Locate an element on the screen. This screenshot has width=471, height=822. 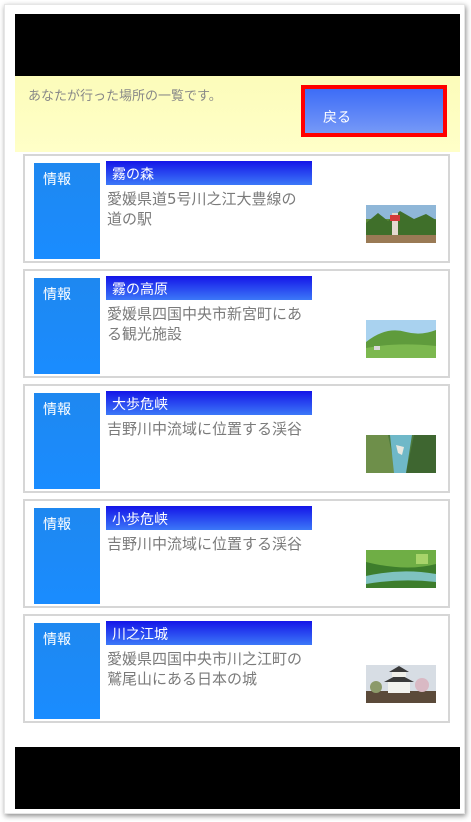
list-item: 情報 霧の高原 愛媛県四国中央市新宮町にある観光施設 is located at coordinates (236, 323).